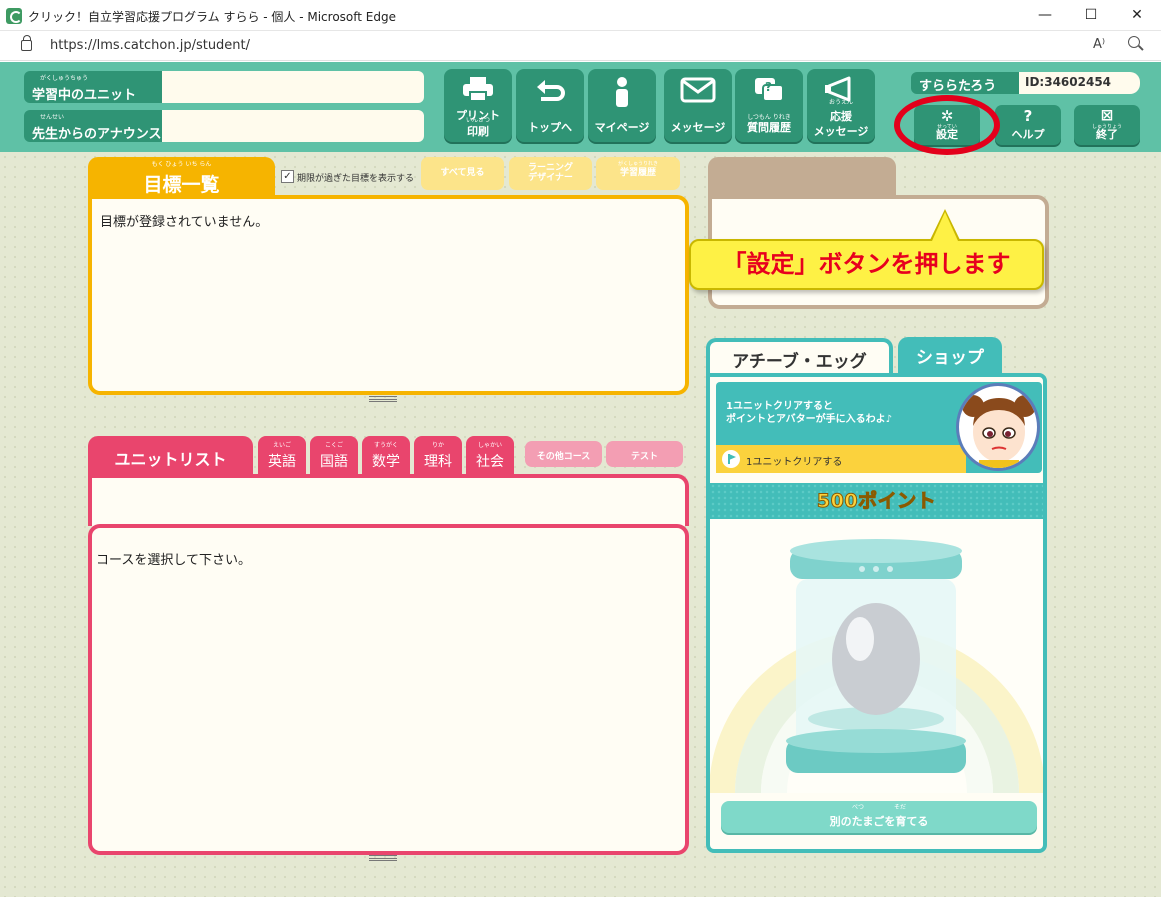  I want to click on subject-ruby: えいご, so click(281, 445).